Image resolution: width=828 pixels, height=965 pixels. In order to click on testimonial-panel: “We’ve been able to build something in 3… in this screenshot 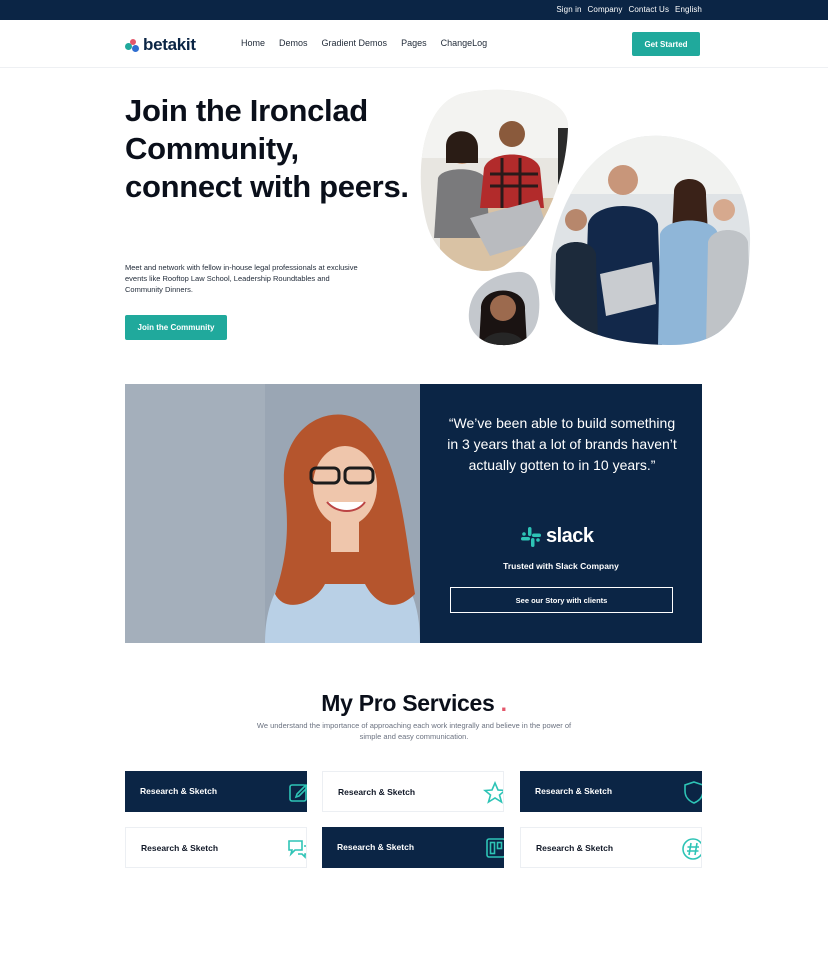, I will do `click(561, 513)`.